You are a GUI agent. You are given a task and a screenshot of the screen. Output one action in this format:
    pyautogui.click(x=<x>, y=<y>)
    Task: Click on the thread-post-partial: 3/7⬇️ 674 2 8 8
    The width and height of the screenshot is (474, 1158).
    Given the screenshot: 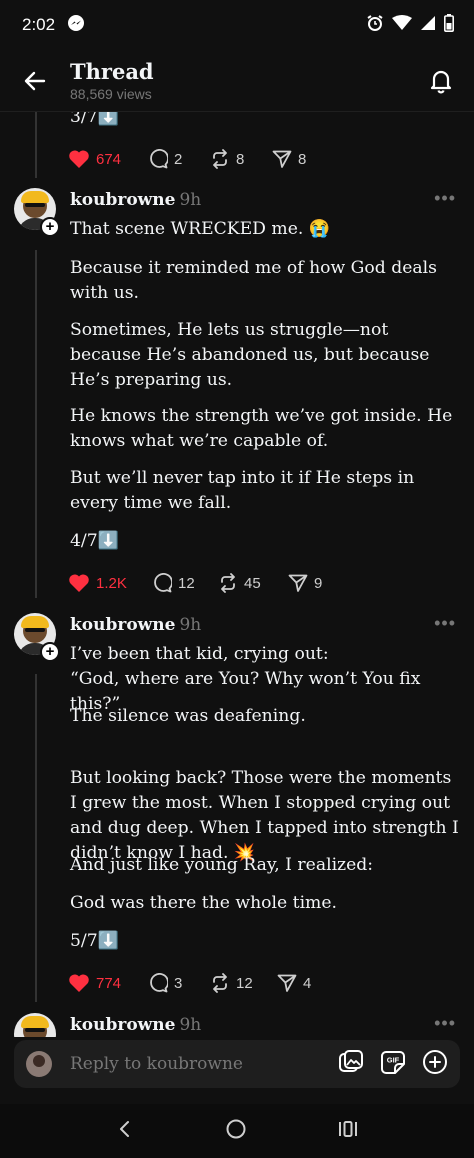 What is the action you would take?
    pyautogui.click(x=237, y=152)
    